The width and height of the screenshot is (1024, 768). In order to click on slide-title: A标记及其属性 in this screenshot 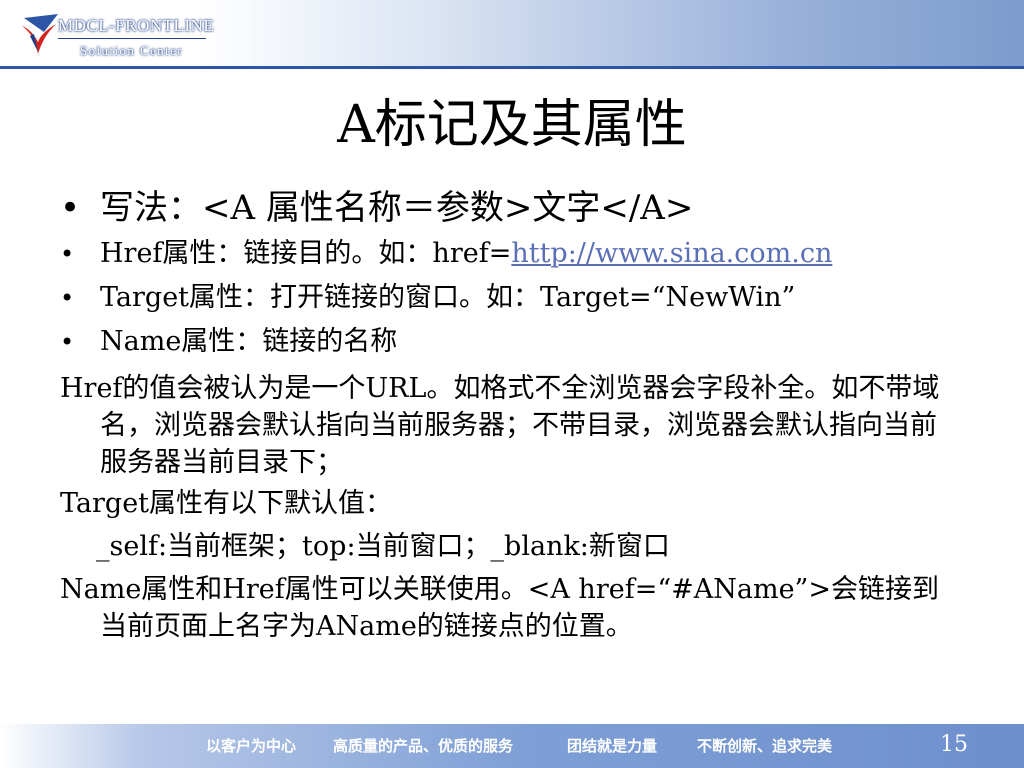, I will do `click(512, 125)`.